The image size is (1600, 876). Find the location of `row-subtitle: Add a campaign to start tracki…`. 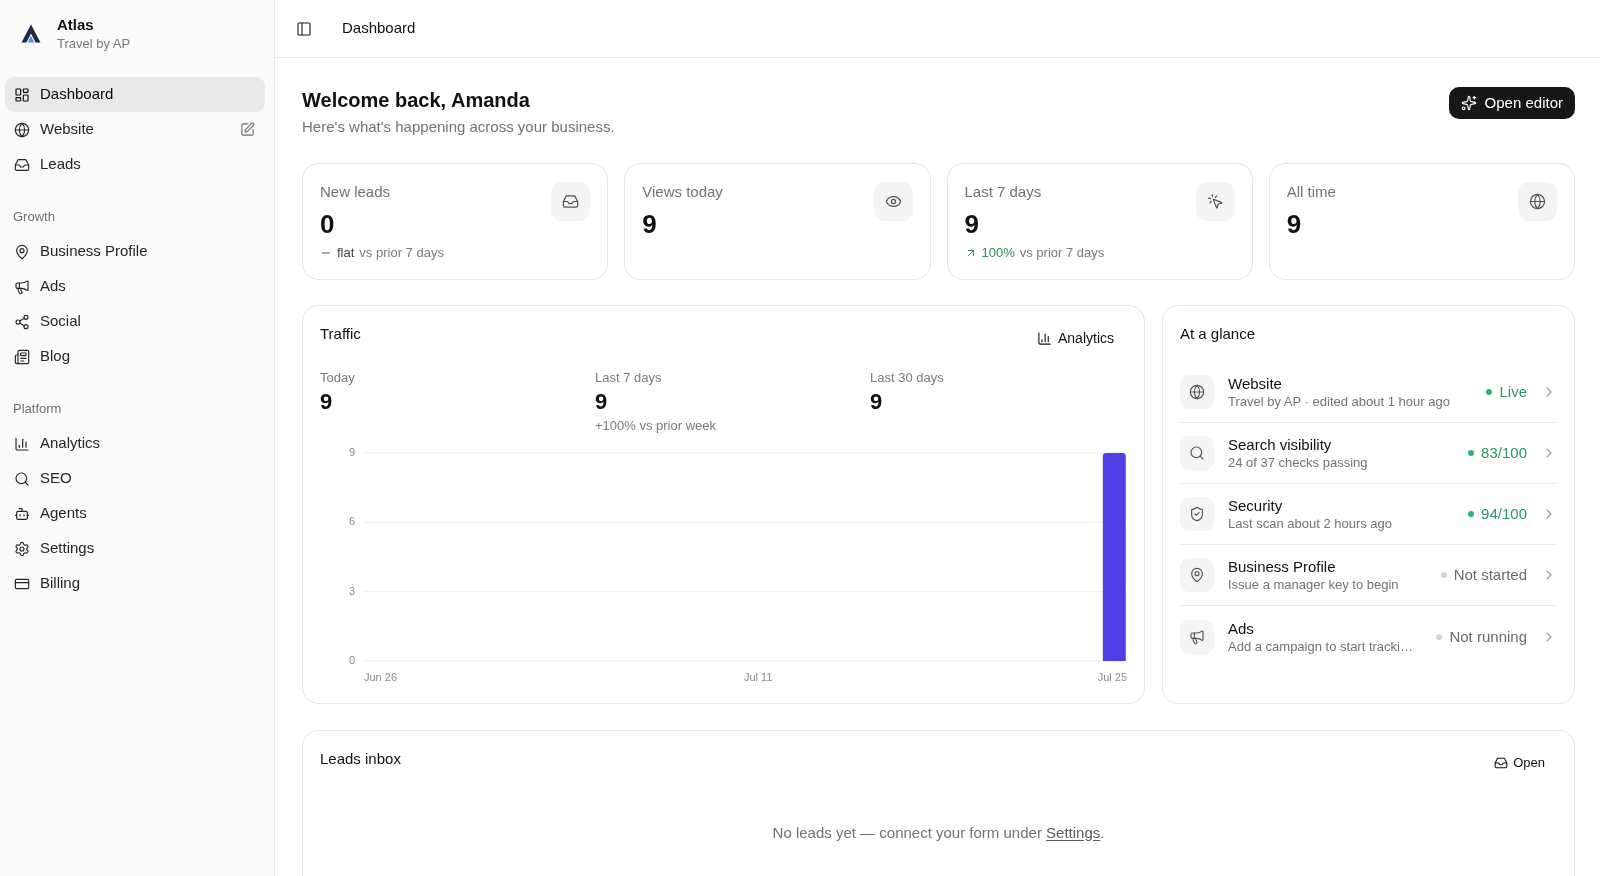

row-subtitle: Add a campaign to start tracki… is located at coordinates (1321, 646).